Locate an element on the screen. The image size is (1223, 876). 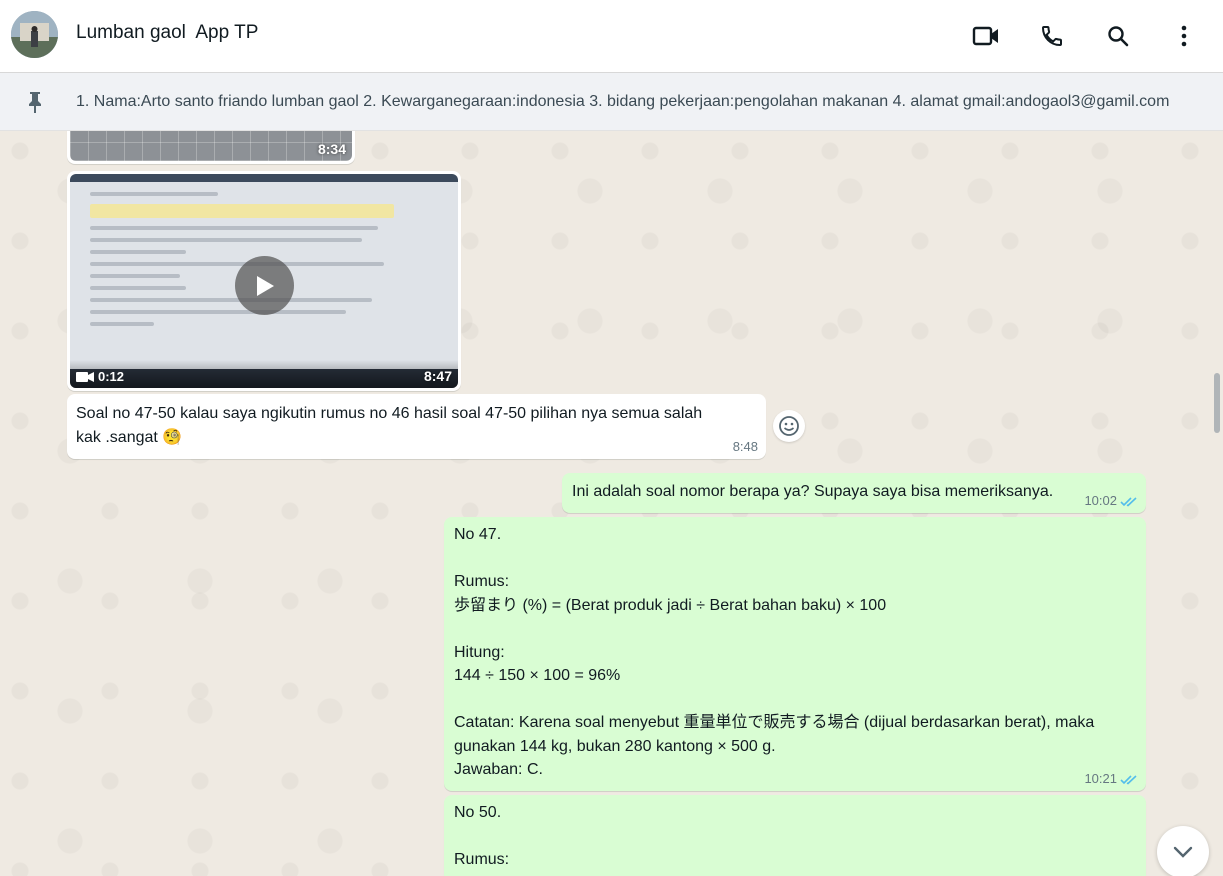
message-text: No 50. Rumus: is located at coordinates (482, 836).